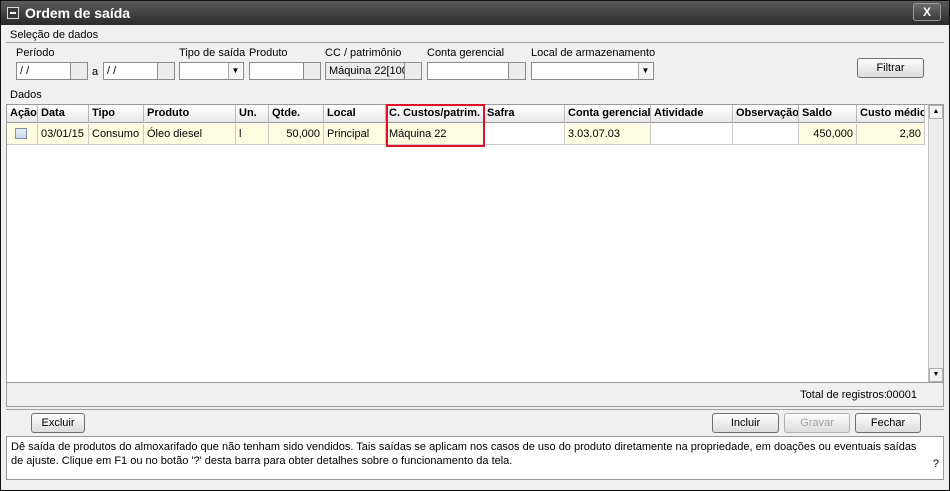 This screenshot has height=491, width=950. What do you see at coordinates (130, 71) in the screenshot?
I see `periodo-end-input: / /` at bounding box center [130, 71].